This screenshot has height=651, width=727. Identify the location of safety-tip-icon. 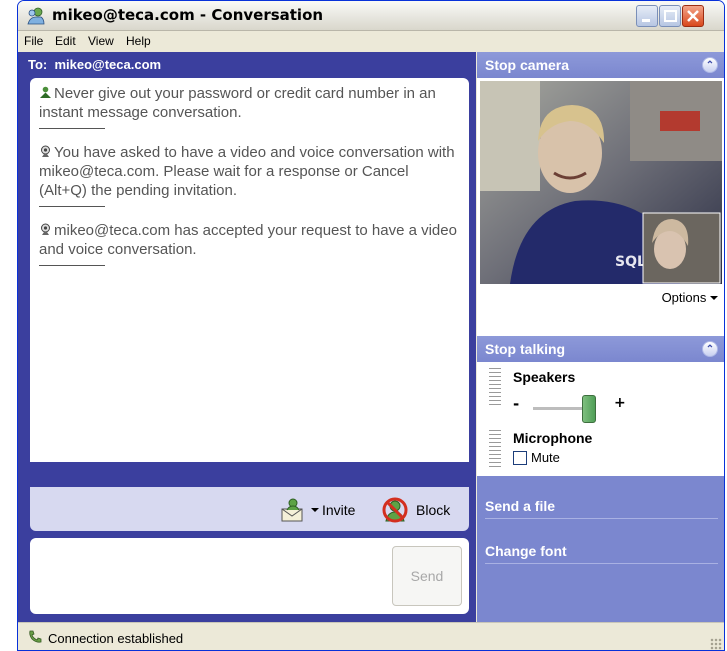
(45, 92).